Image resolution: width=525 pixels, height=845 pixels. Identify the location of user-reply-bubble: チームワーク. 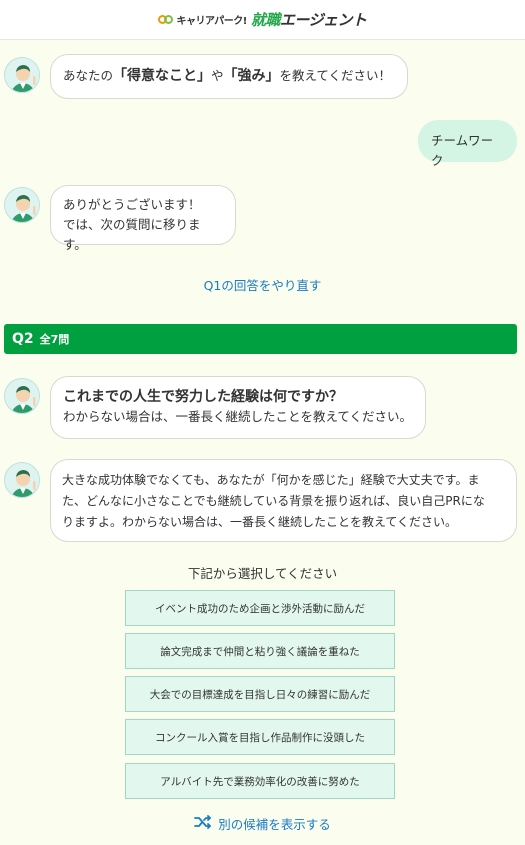
(467, 144).